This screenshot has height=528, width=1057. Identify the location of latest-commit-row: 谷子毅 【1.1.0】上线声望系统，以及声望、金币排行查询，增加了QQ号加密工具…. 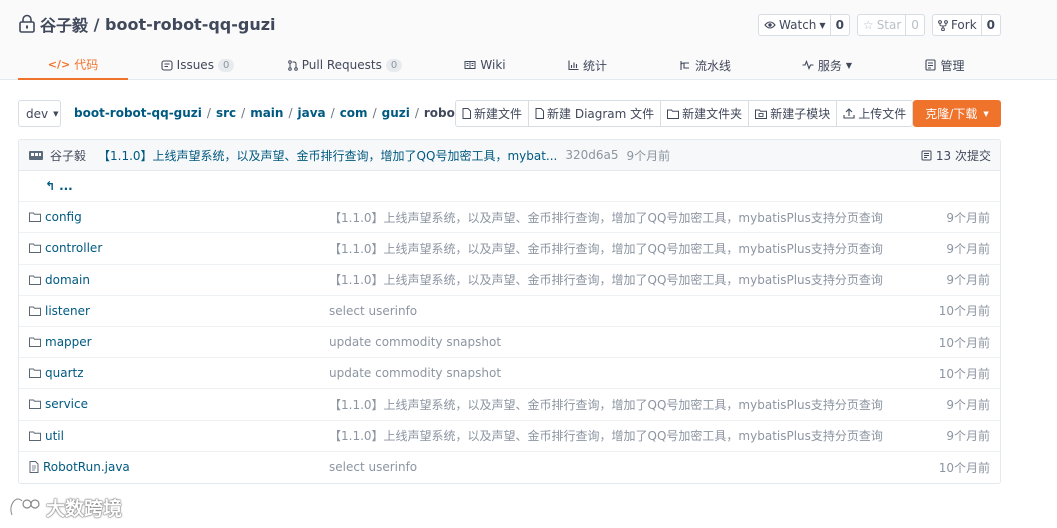
(509, 155).